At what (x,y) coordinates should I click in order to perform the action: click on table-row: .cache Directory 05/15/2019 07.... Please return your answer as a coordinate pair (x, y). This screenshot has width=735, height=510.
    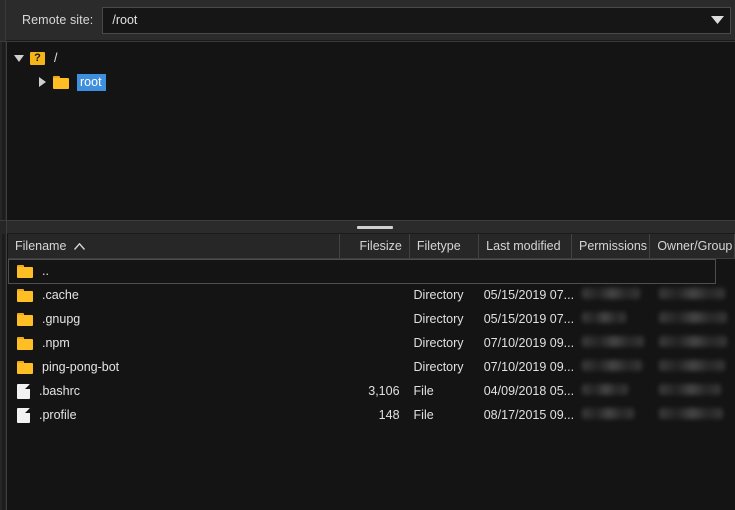
    Looking at the image, I should click on (371, 295).